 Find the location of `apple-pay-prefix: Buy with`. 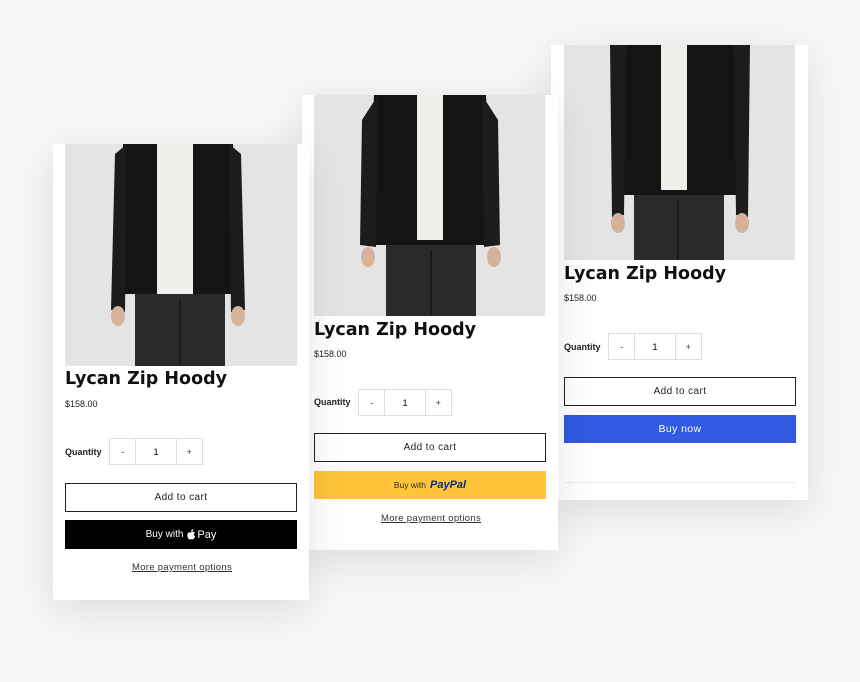

apple-pay-prefix: Buy with is located at coordinates (164, 534).